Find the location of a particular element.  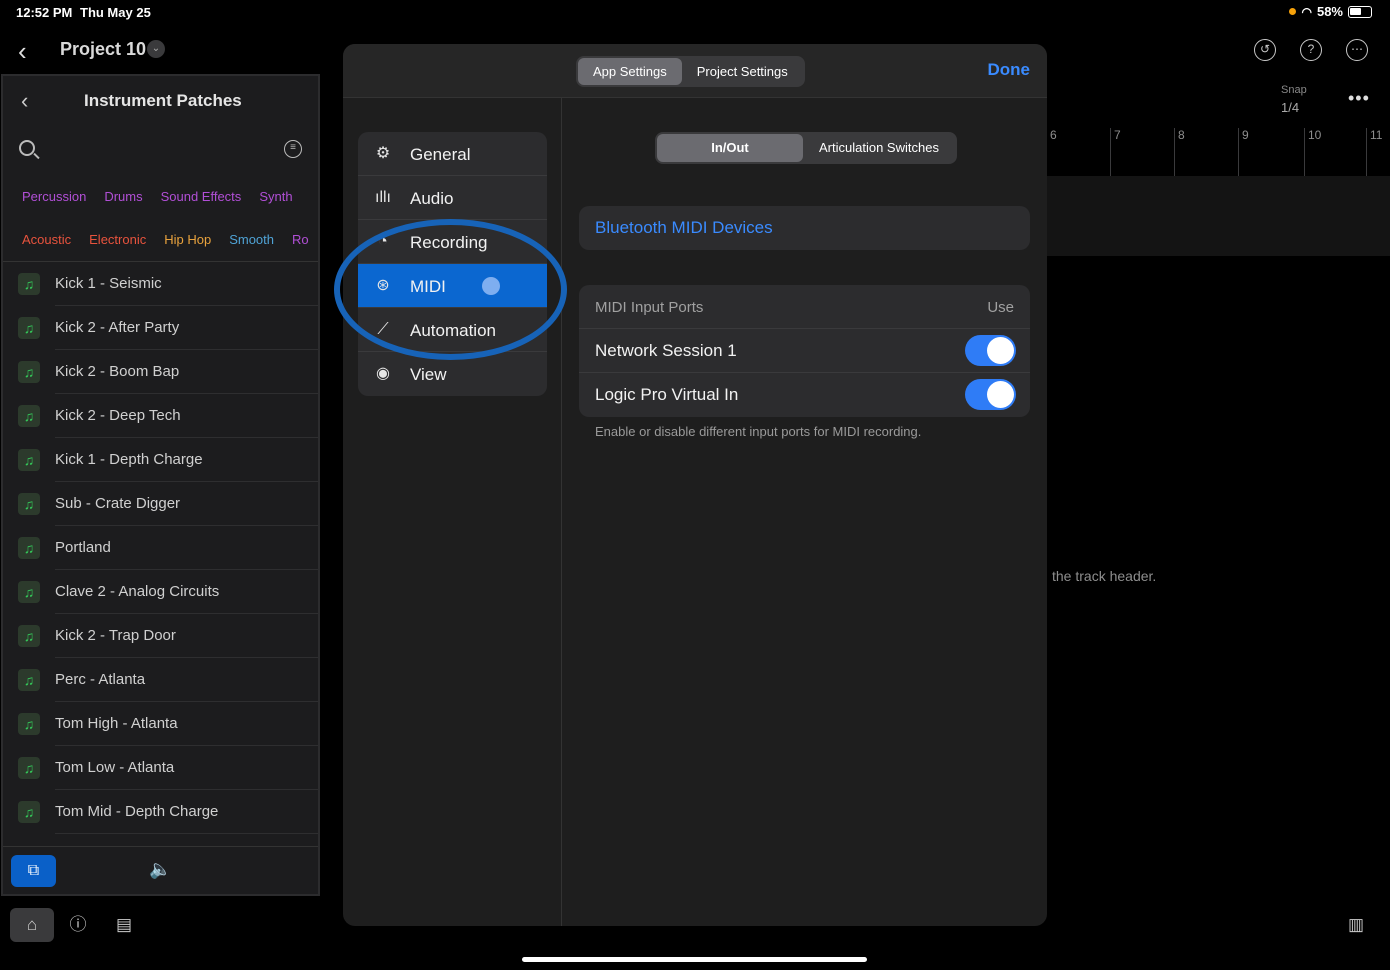

ruler-bar-number: 10 is located at coordinates (1315, 135).